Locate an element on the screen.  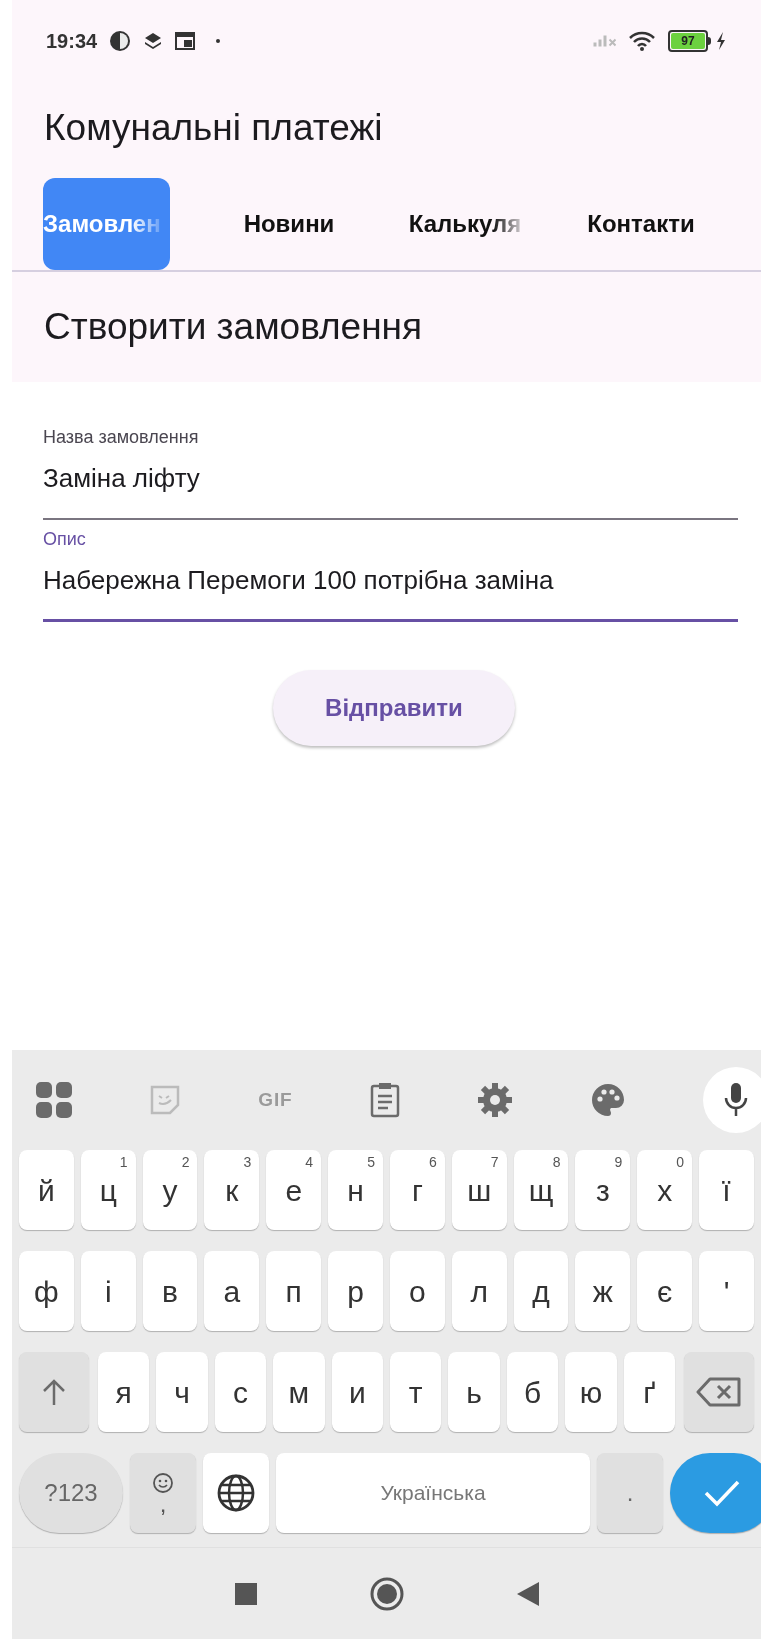
key-hint: 0 is located at coordinates (680, 1162).